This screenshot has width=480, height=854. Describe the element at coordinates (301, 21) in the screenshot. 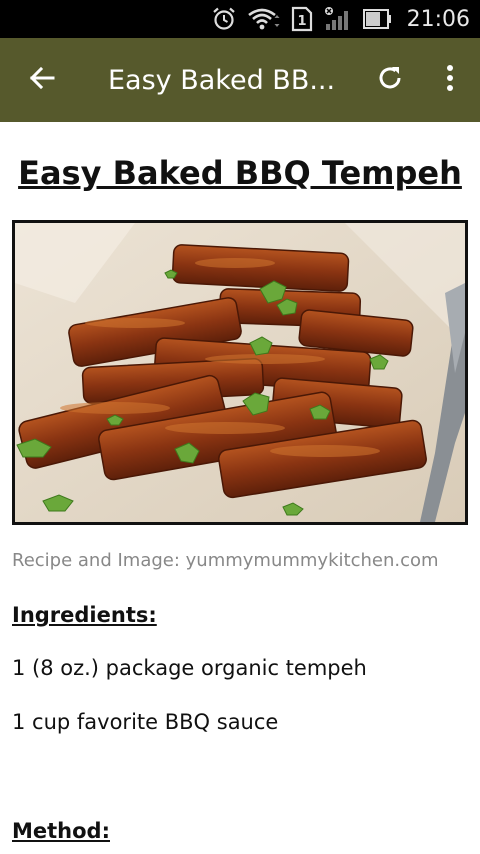

I see `sim-label: 1` at that location.